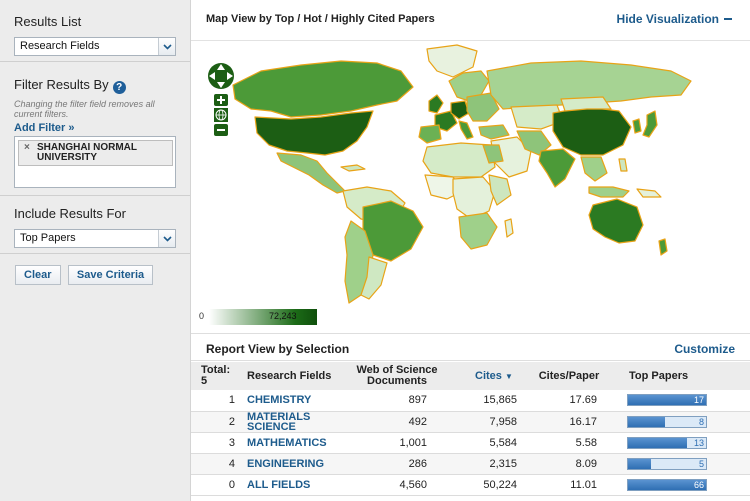 This screenshot has height=501, width=750. I want to click on sort-desc-icon: ▼, so click(508, 376).